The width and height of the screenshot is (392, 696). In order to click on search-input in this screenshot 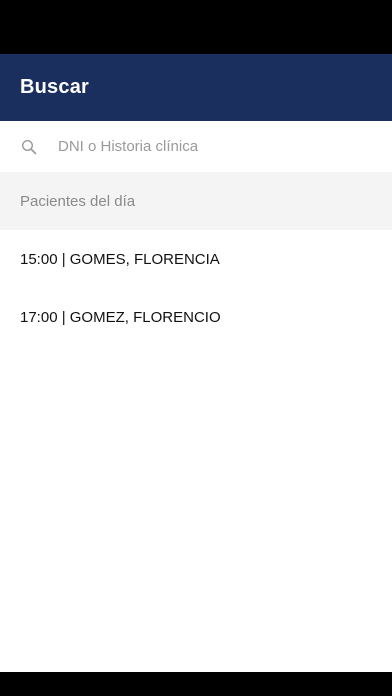, I will do `click(208, 146)`.